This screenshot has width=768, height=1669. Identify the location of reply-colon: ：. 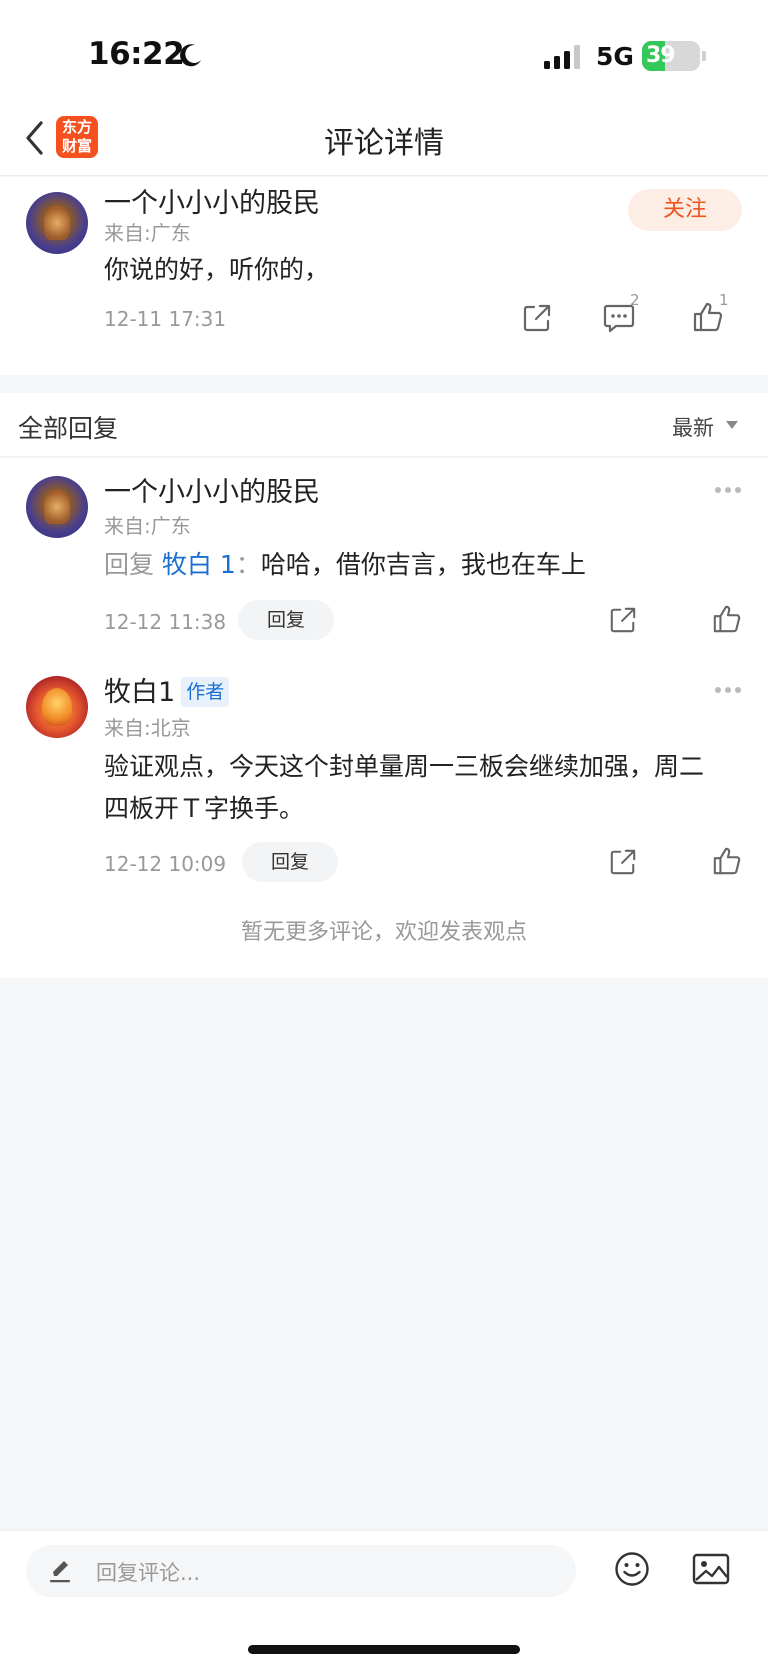
(248, 564).